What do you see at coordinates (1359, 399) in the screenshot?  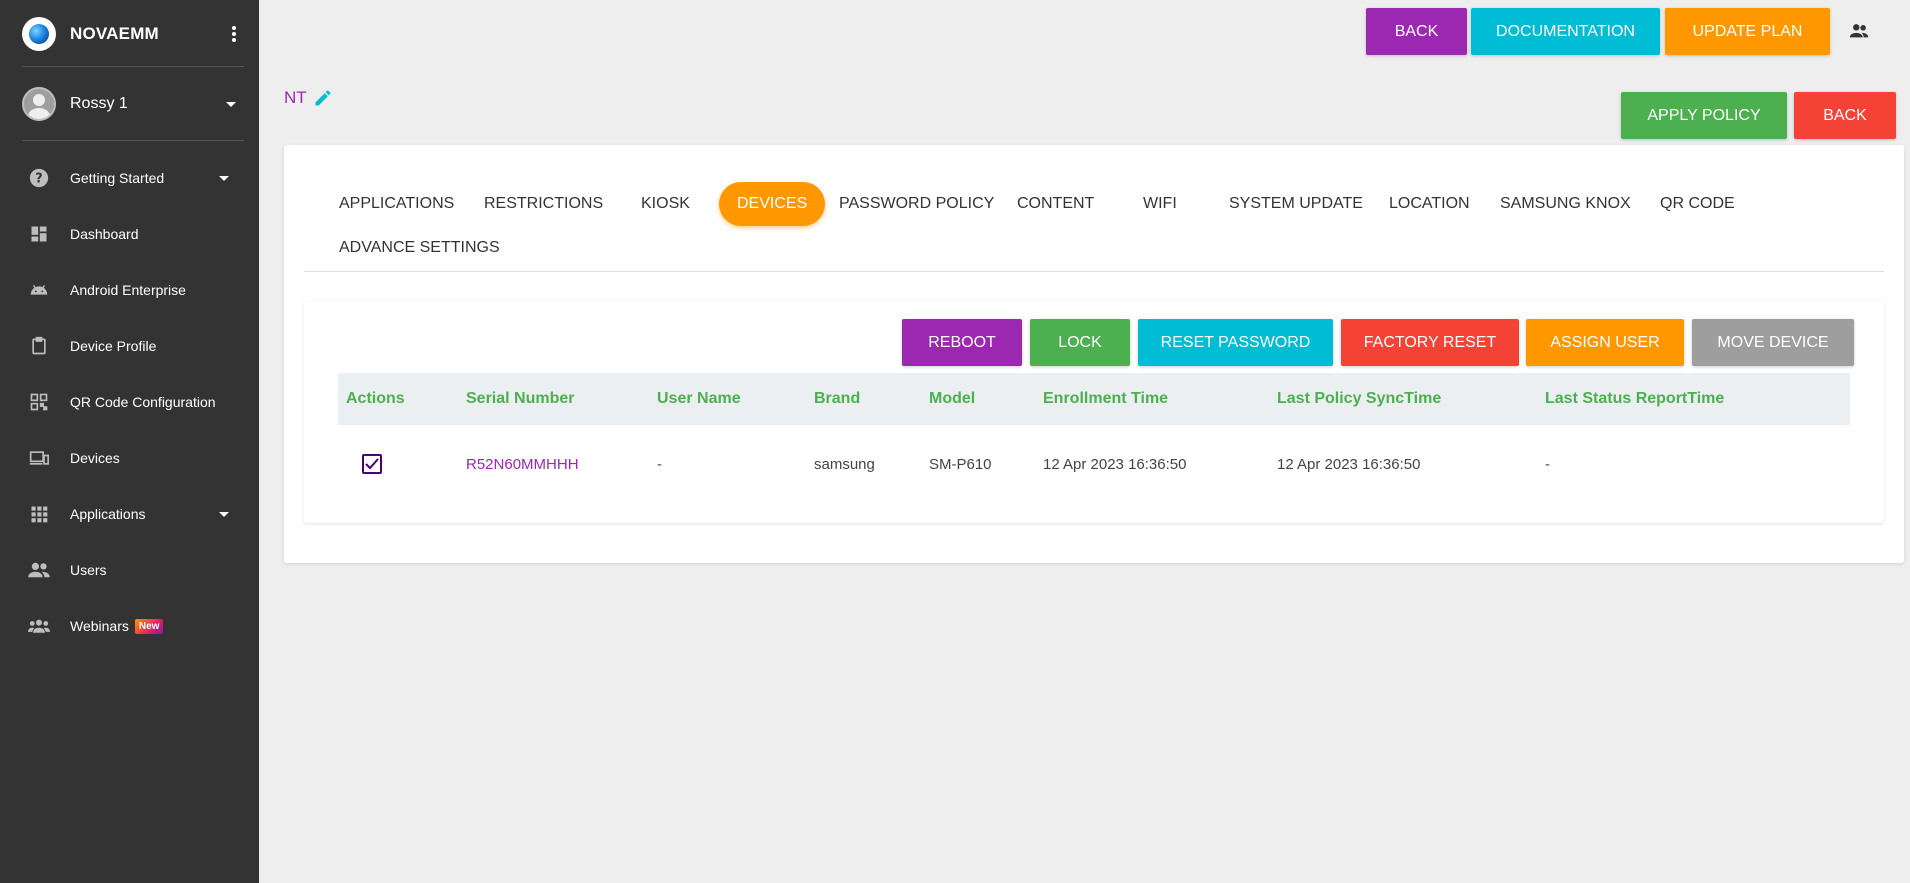 I see `column-header-last-policy-sync-time: Last Policy SyncTime` at bounding box center [1359, 399].